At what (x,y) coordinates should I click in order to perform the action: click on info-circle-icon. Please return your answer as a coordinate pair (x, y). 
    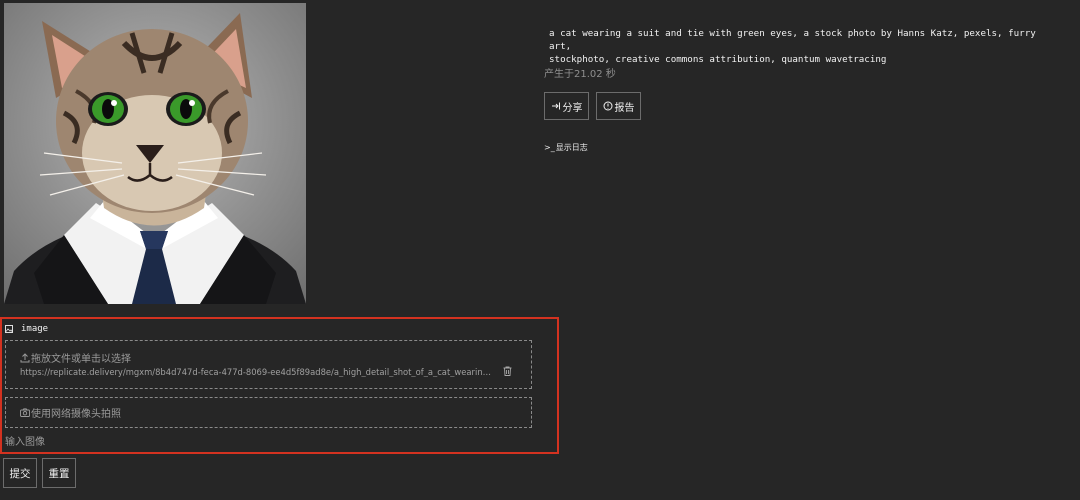
    Looking at the image, I should click on (608, 106).